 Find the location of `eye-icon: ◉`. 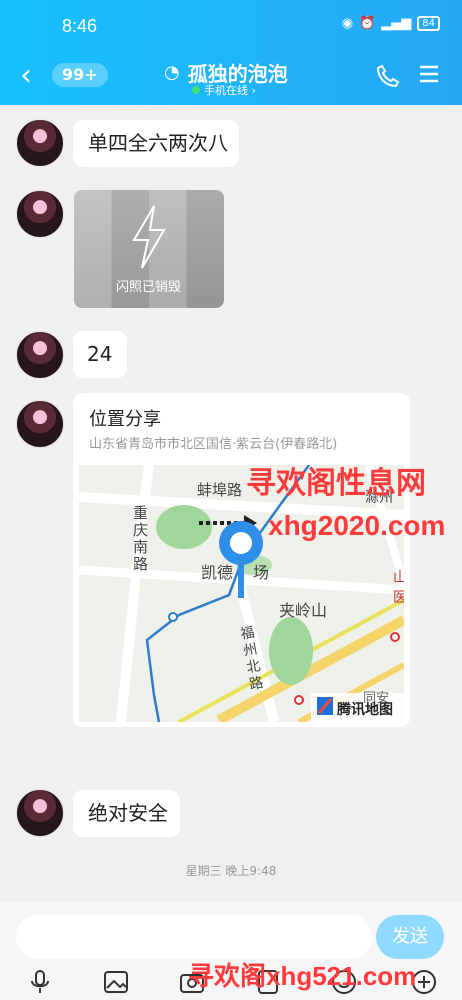

eye-icon: ◉ is located at coordinates (347, 23).